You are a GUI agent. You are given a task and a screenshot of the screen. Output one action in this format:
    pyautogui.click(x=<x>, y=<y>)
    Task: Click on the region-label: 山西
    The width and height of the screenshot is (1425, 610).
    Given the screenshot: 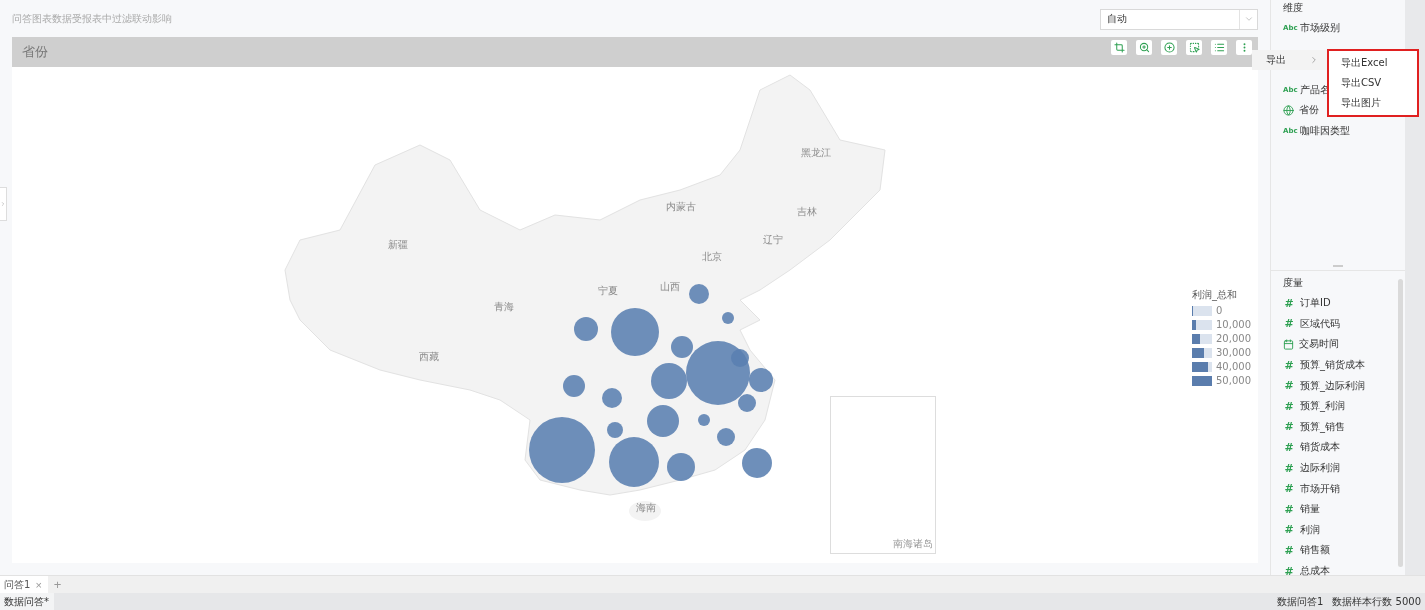 What is the action you would take?
    pyautogui.click(x=669, y=286)
    